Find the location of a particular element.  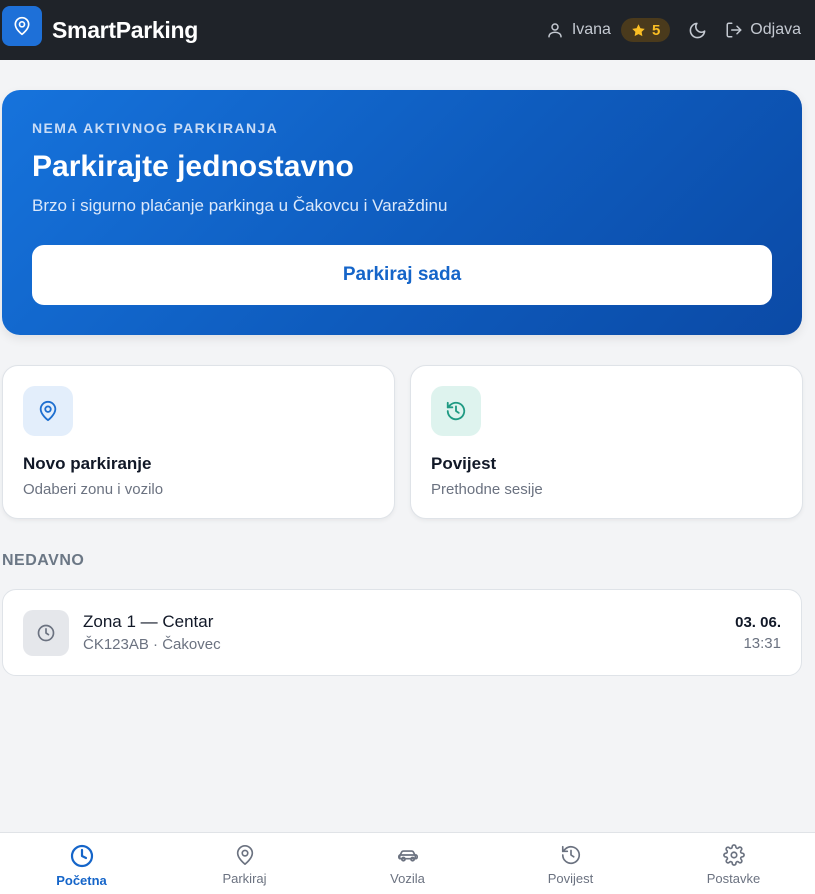

nav-item-park: Parkiraj is located at coordinates (244, 863).